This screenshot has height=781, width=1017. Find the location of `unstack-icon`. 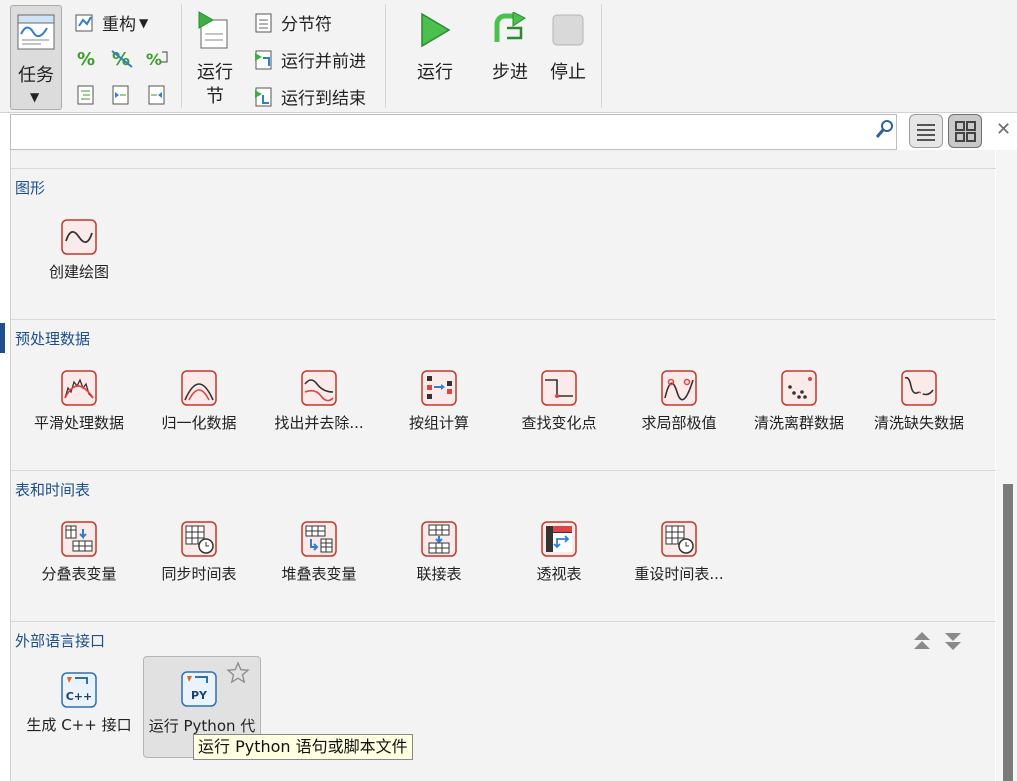

unstack-icon is located at coordinates (79, 539).